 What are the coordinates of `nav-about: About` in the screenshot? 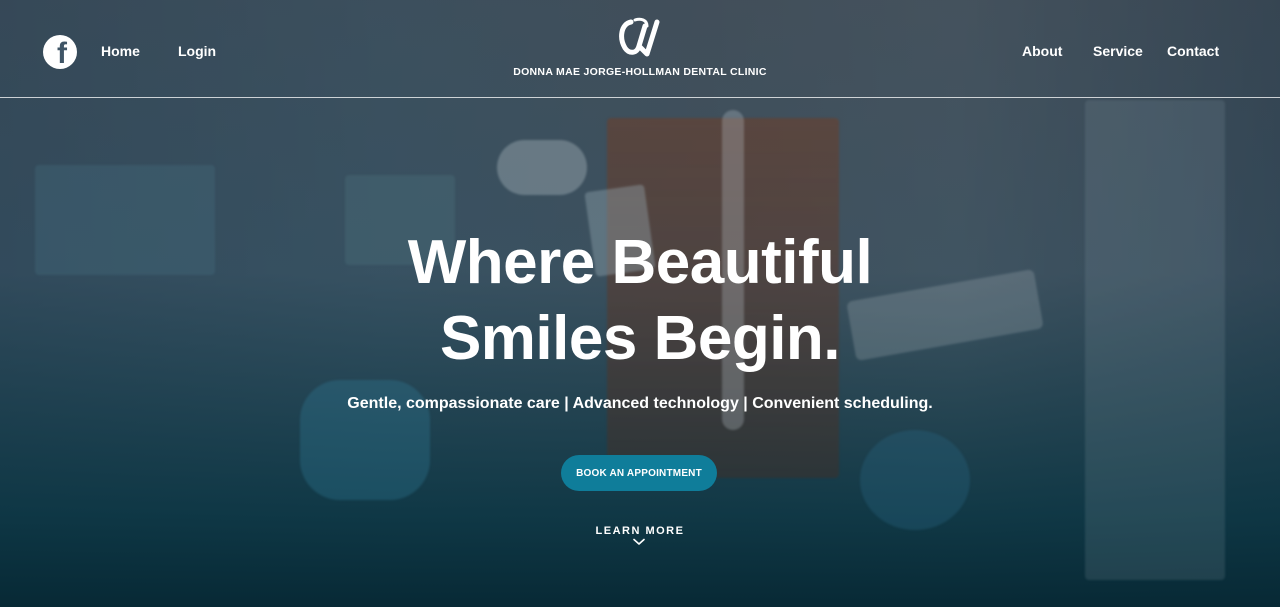 It's located at (1042, 51).